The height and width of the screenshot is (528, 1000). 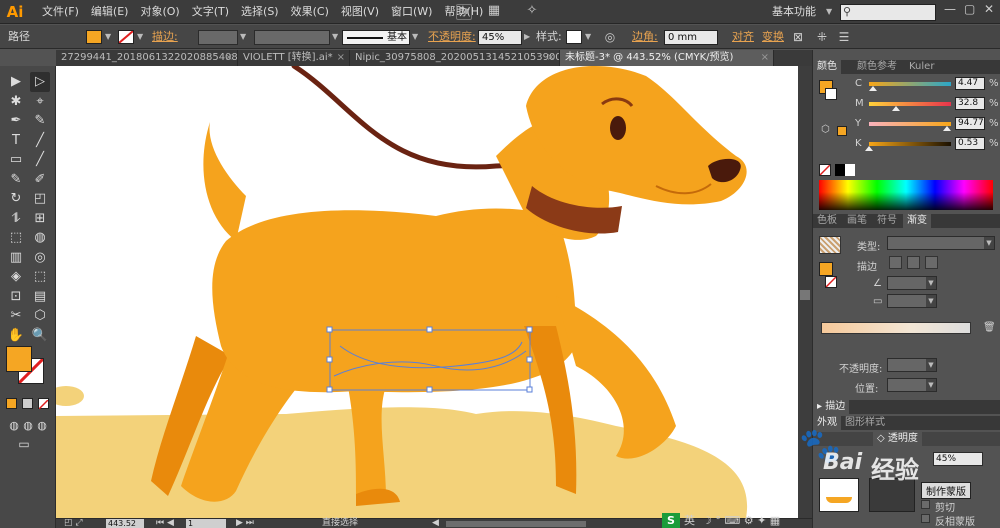 I want to click on white-swatch, so click(x=850, y=170).